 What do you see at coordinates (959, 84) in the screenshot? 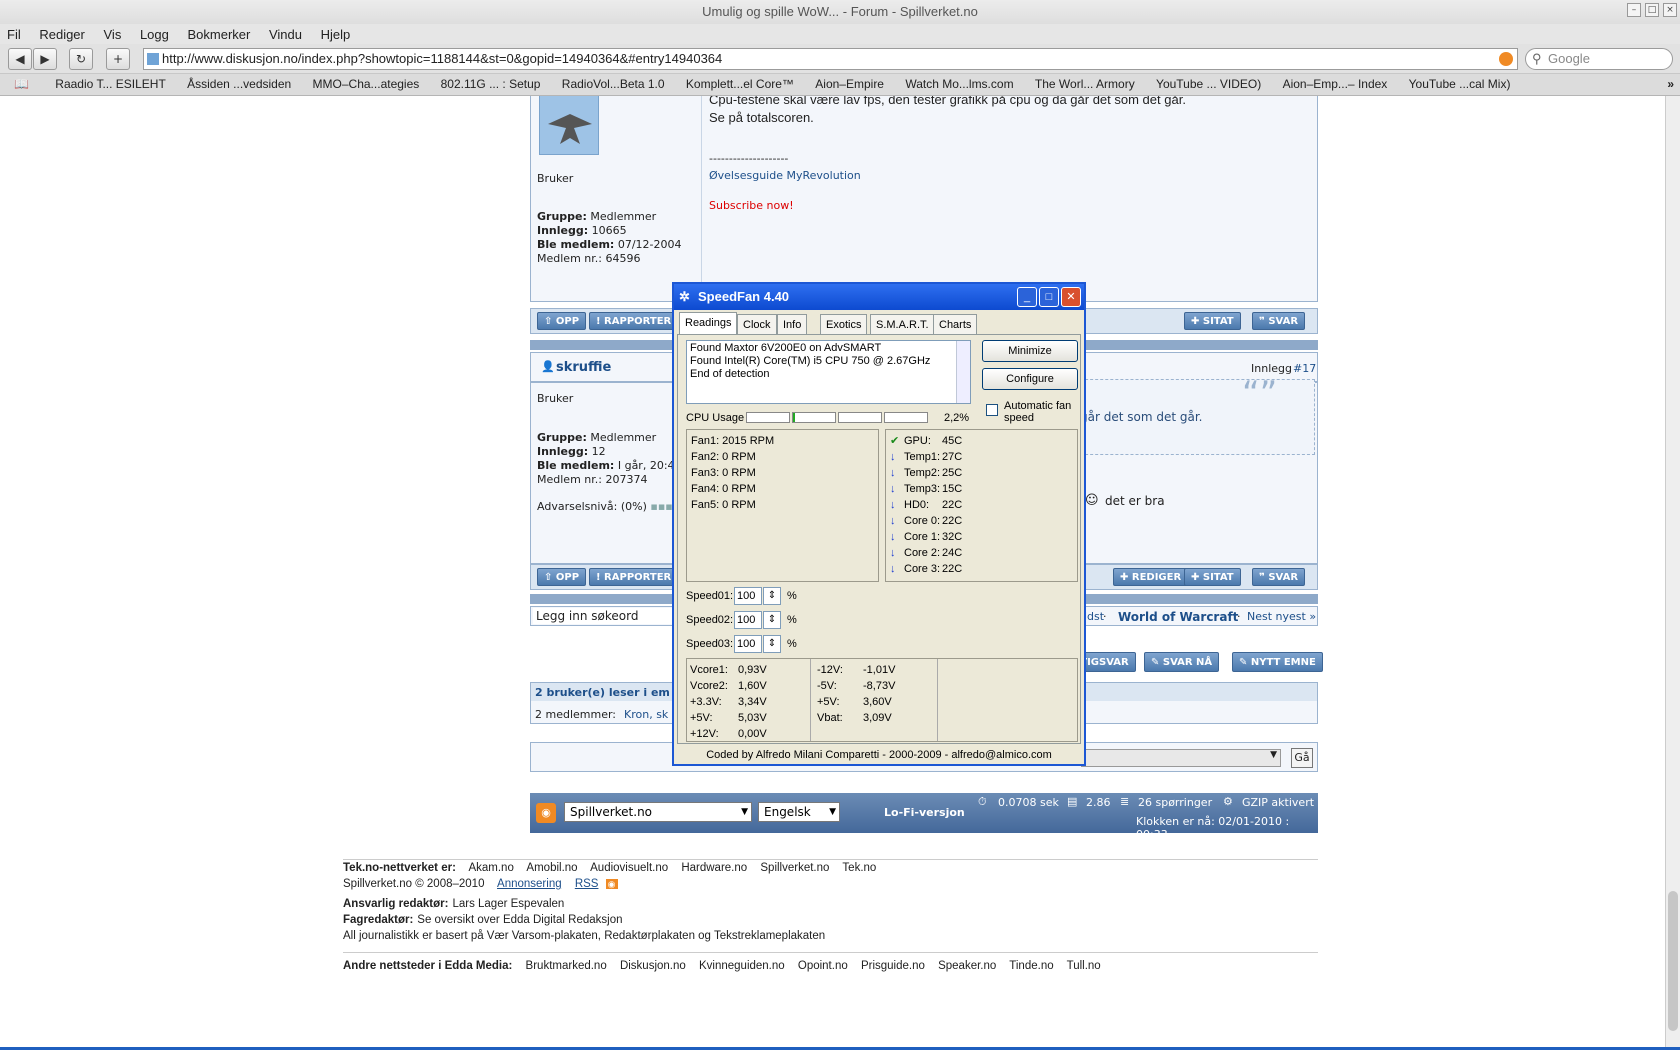
I see `bookmark-item: Watch Mo...lms.com` at bounding box center [959, 84].